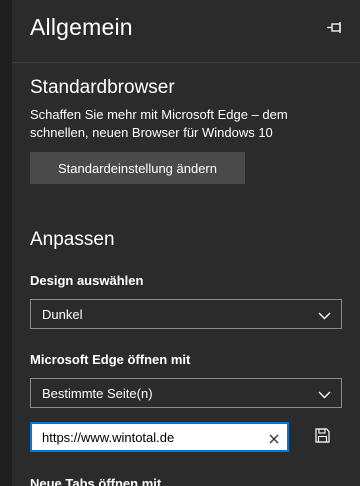 The width and height of the screenshot is (360, 486). What do you see at coordinates (62, 314) in the screenshot?
I see `design-select-value: Dunkel` at bounding box center [62, 314].